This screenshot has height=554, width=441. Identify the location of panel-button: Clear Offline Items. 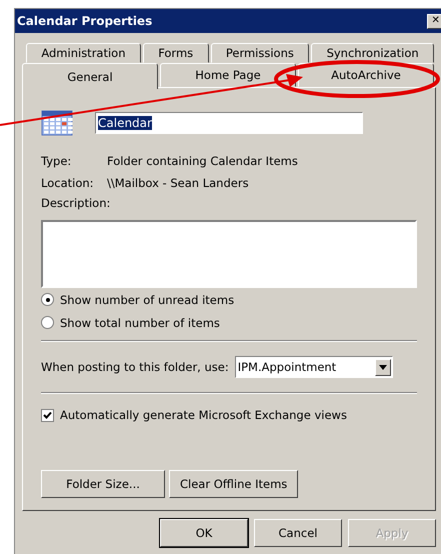
(233, 484).